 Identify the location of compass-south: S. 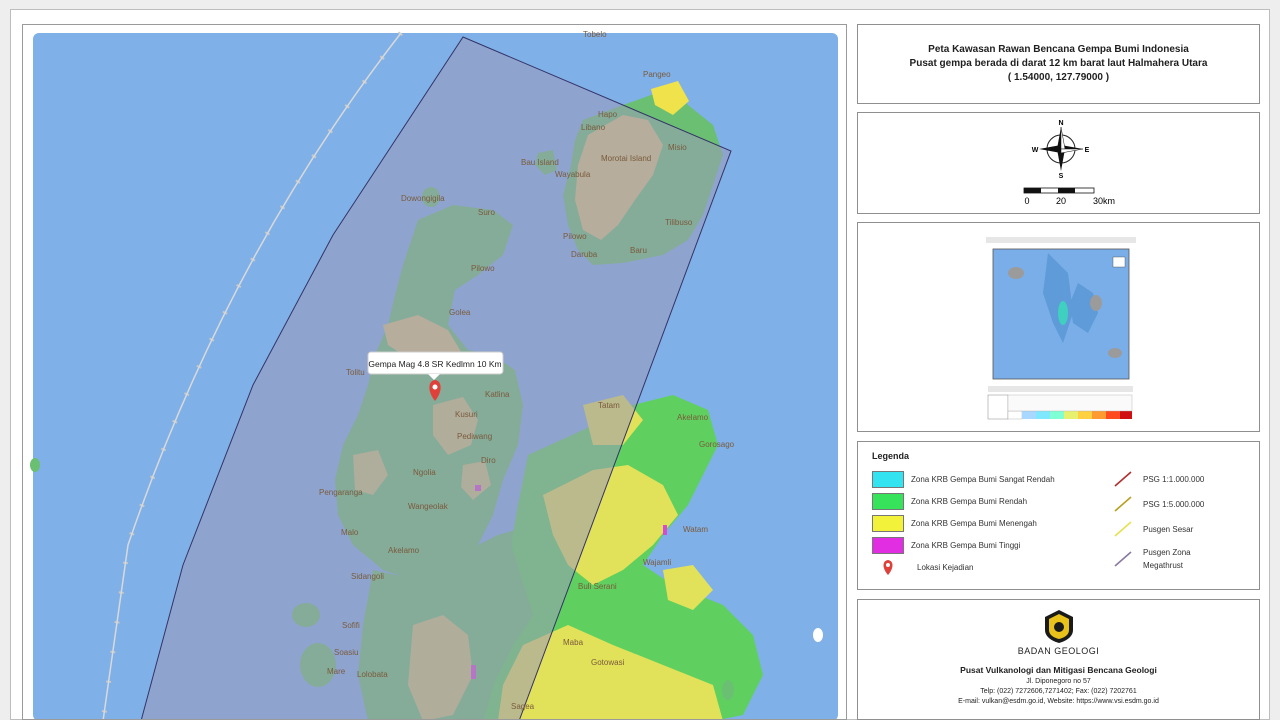
(1061, 176).